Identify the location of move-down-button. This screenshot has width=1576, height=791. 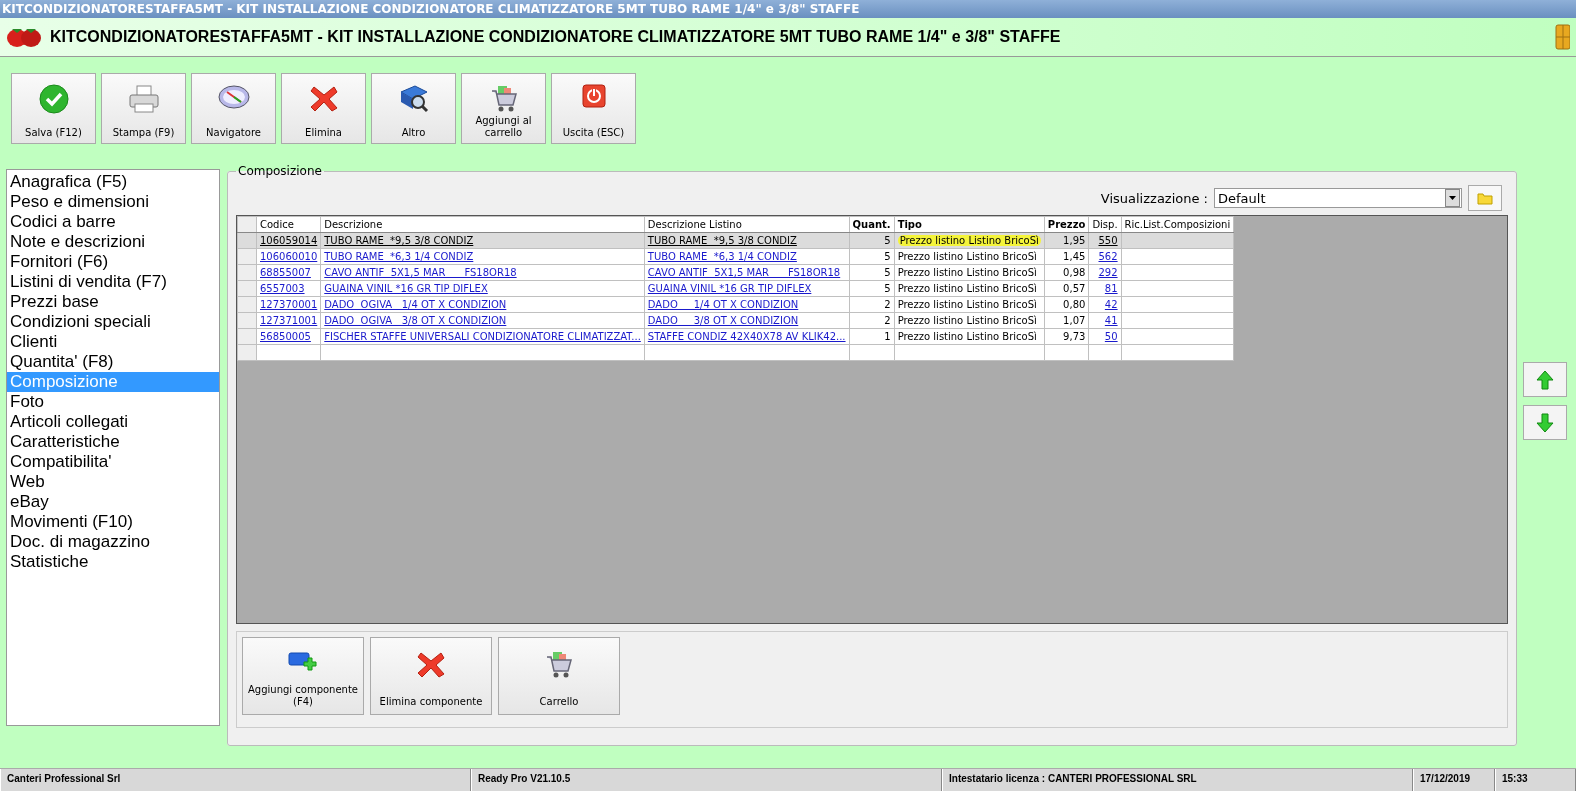
(1545, 422).